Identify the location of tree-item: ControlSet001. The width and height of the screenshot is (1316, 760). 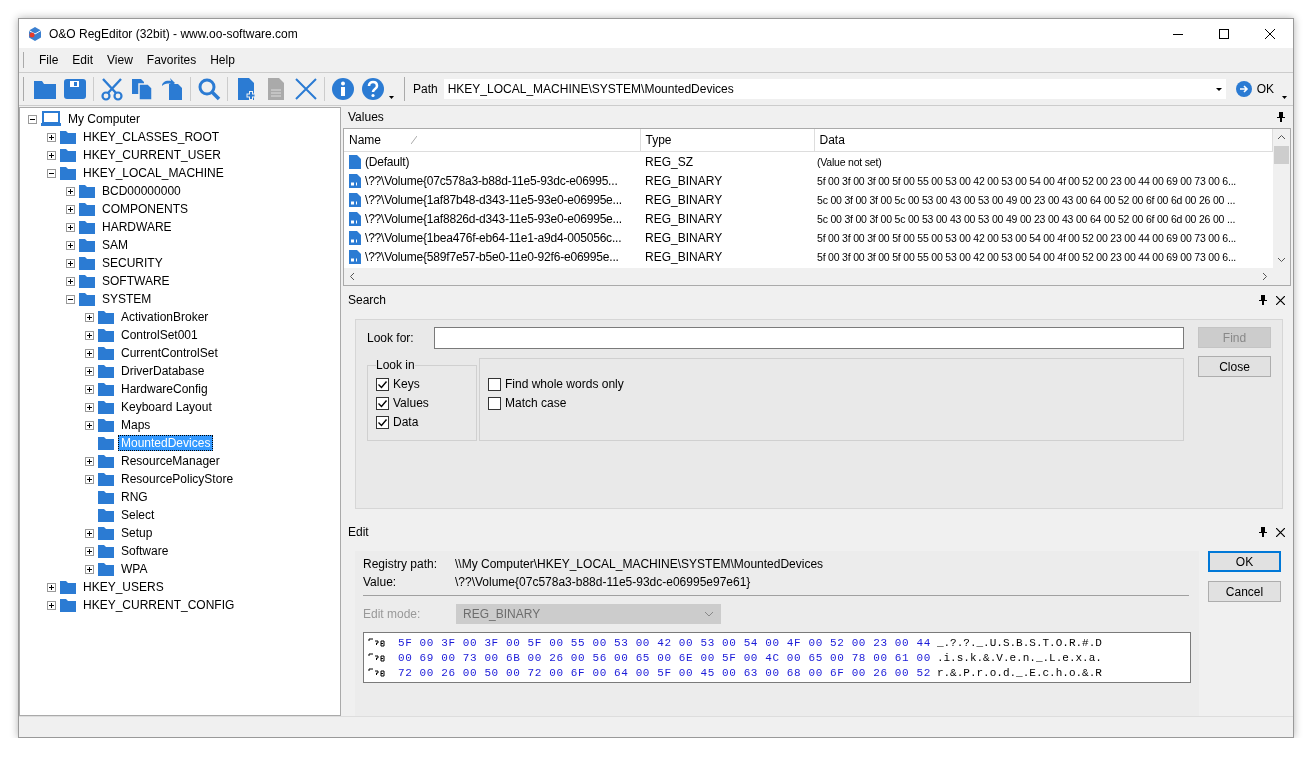
(159, 335).